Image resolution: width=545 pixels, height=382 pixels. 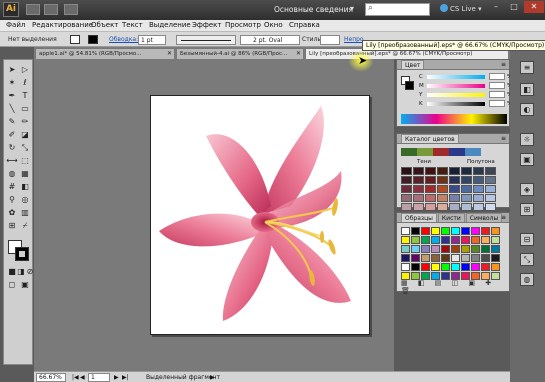 I want to click on graphic-style-picker, so click(x=330, y=40).